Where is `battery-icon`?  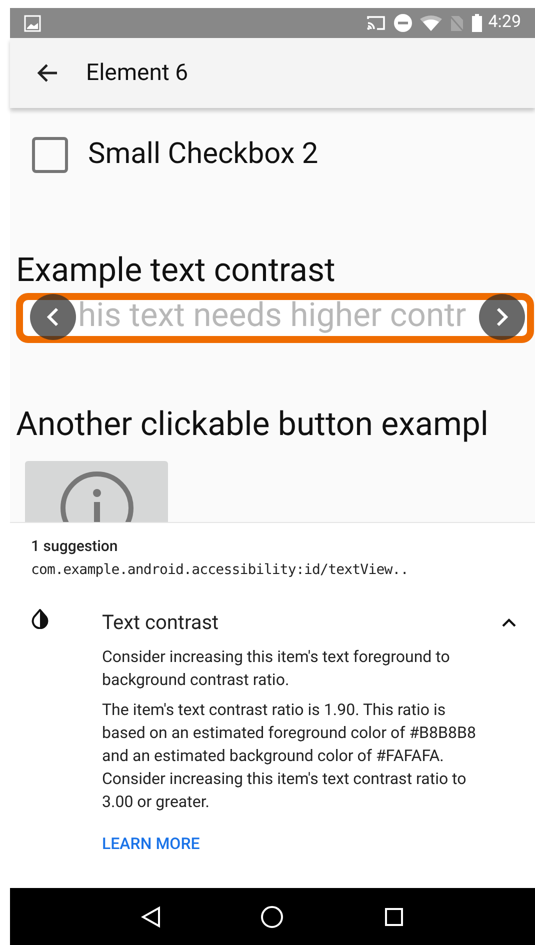 battery-icon is located at coordinates (477, 23).